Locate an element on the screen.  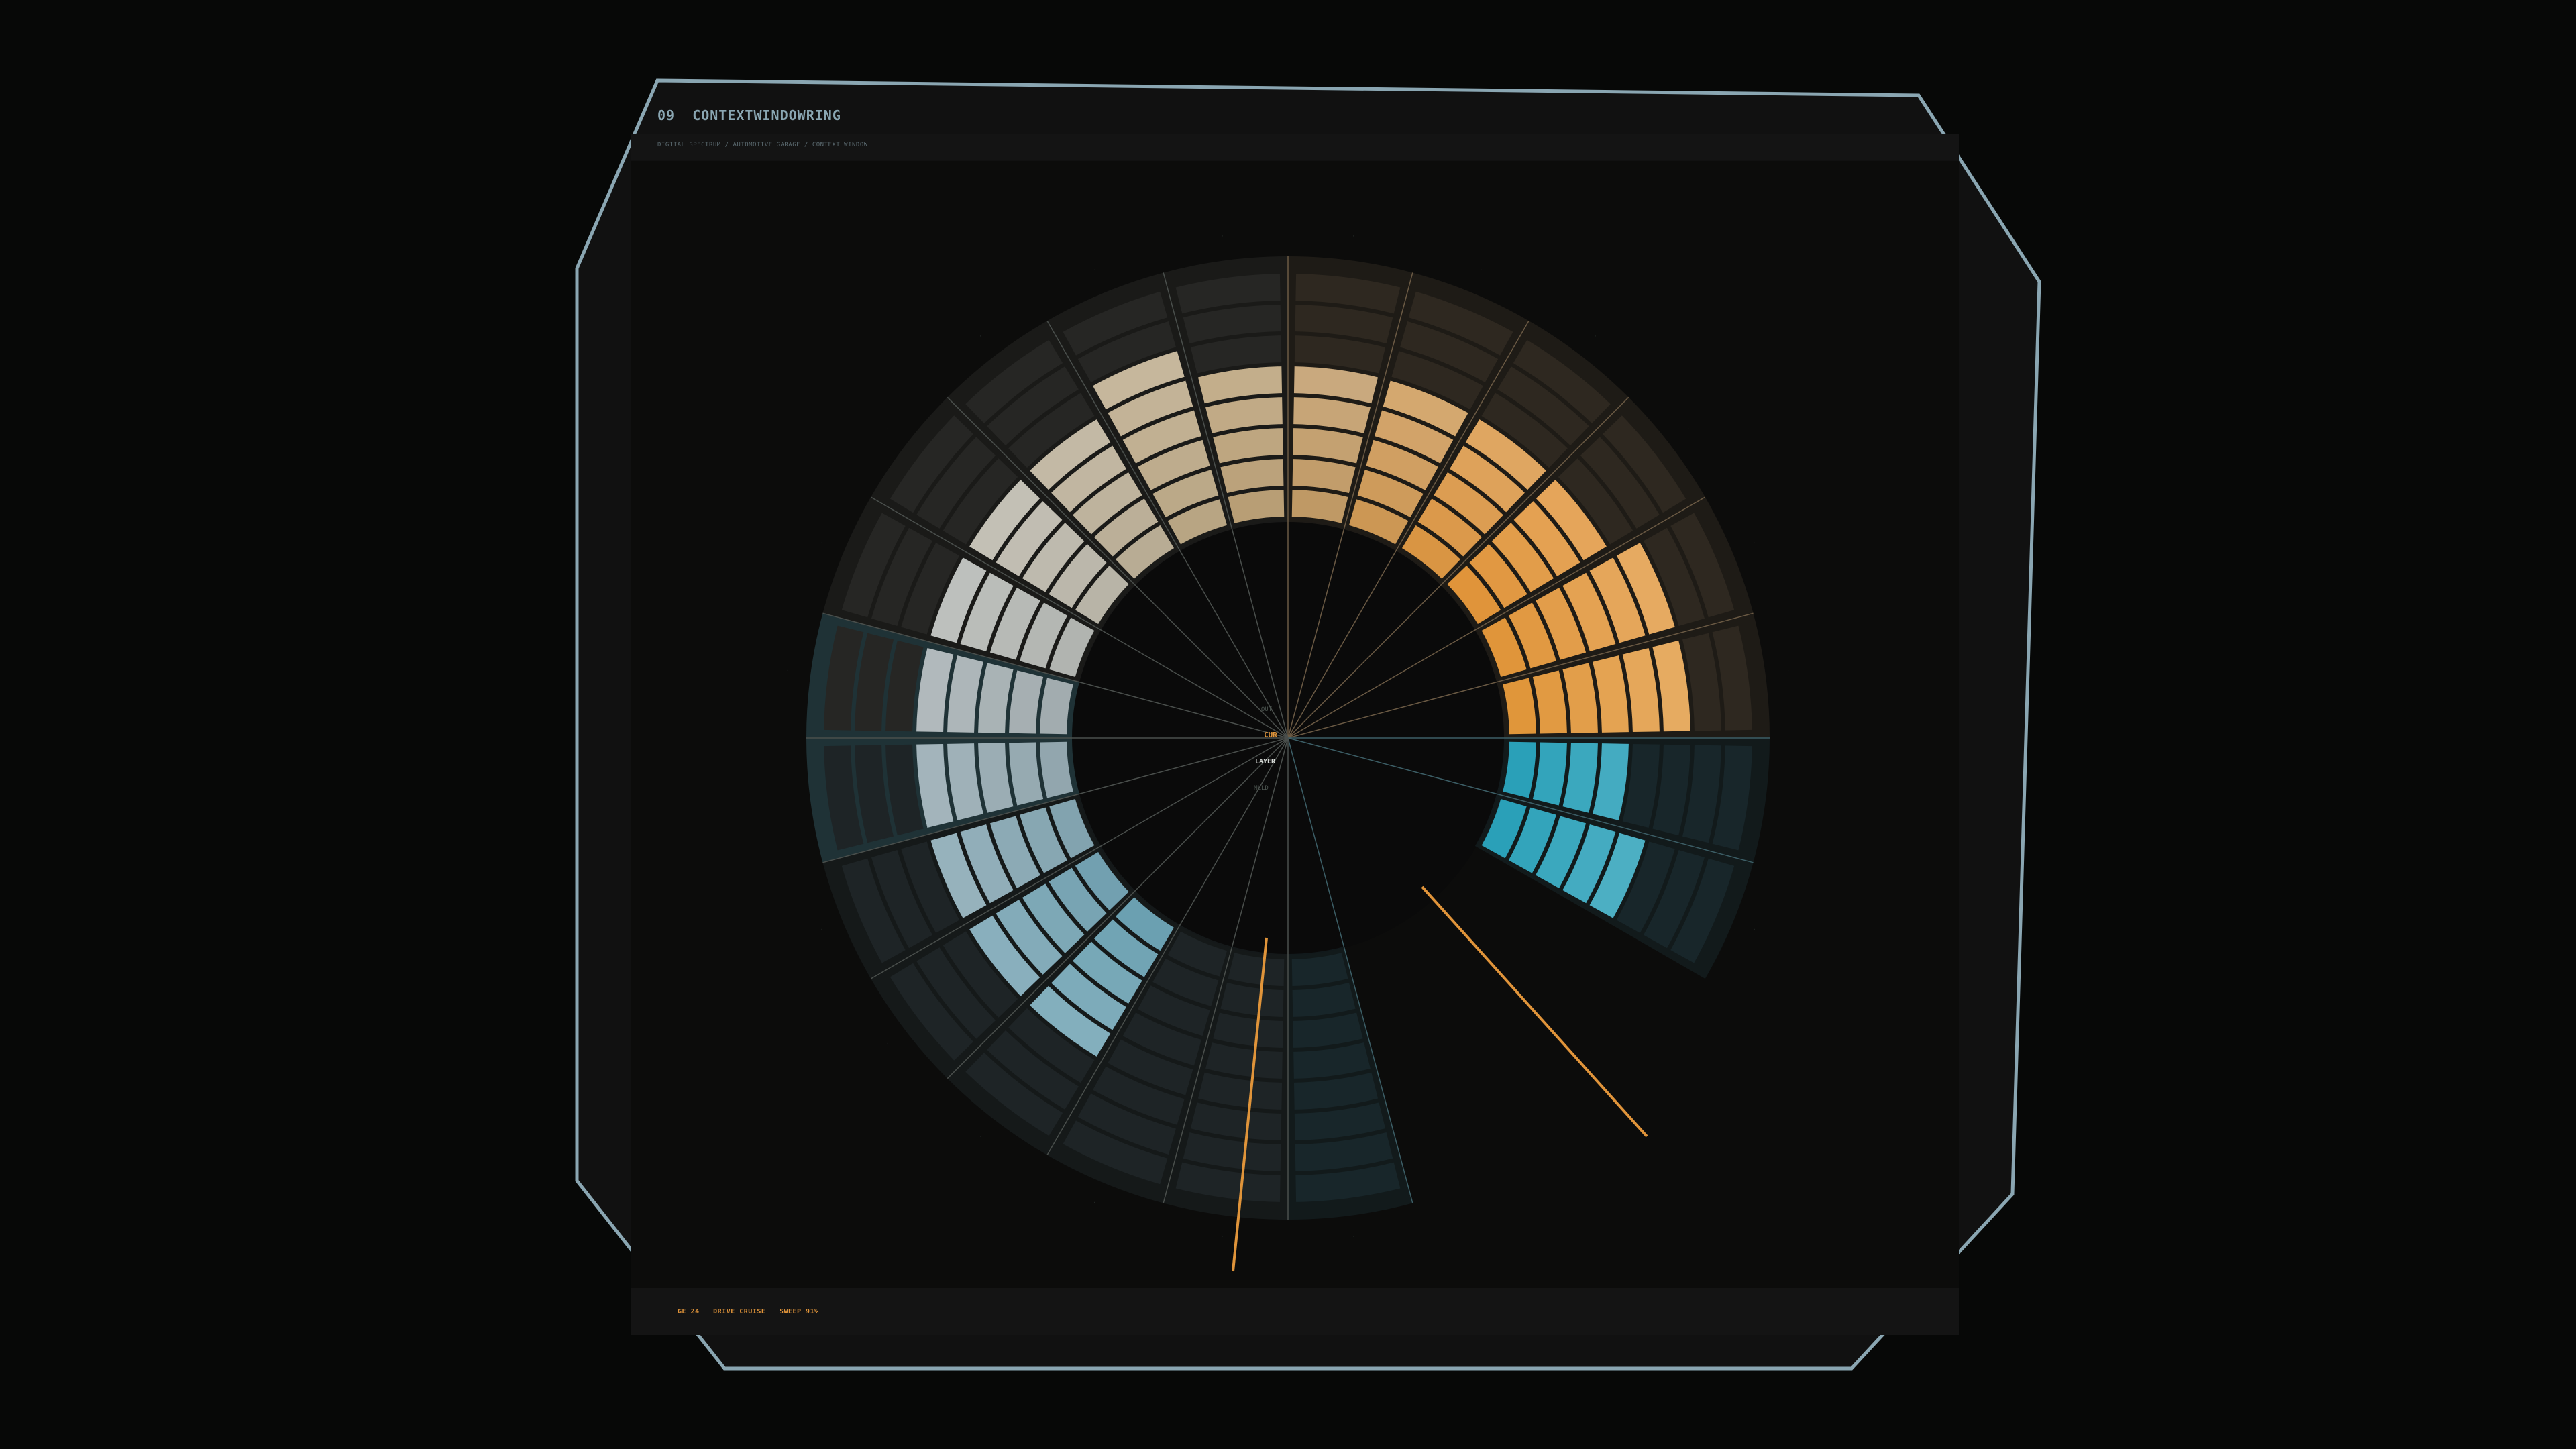
status-bar: GE 24 DRIVE CRUISE SWEEP 91% is located at coordinates (753, 1312).